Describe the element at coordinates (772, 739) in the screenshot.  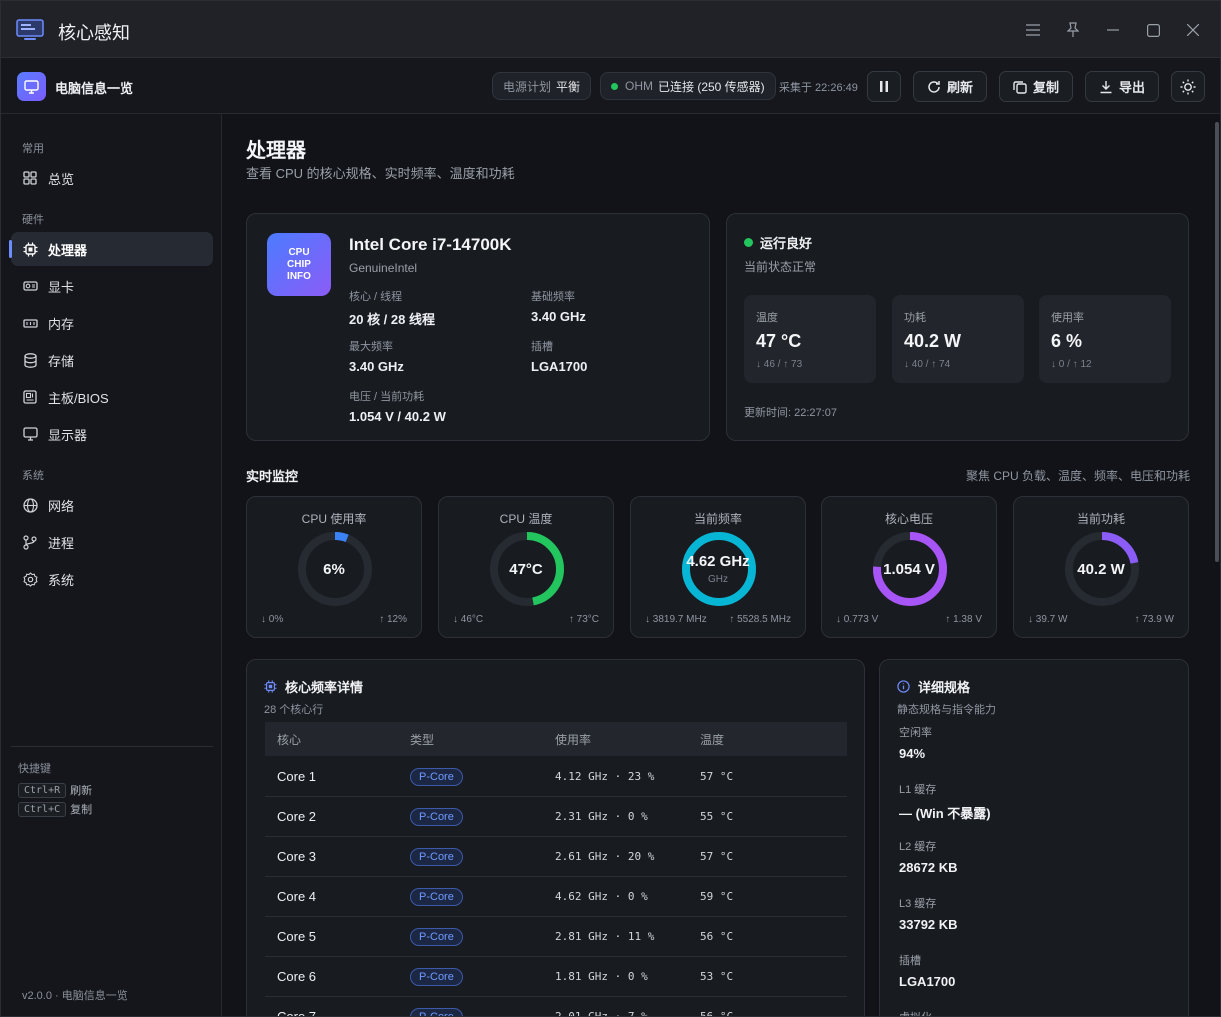
I see `column-header: 温度` at that location.